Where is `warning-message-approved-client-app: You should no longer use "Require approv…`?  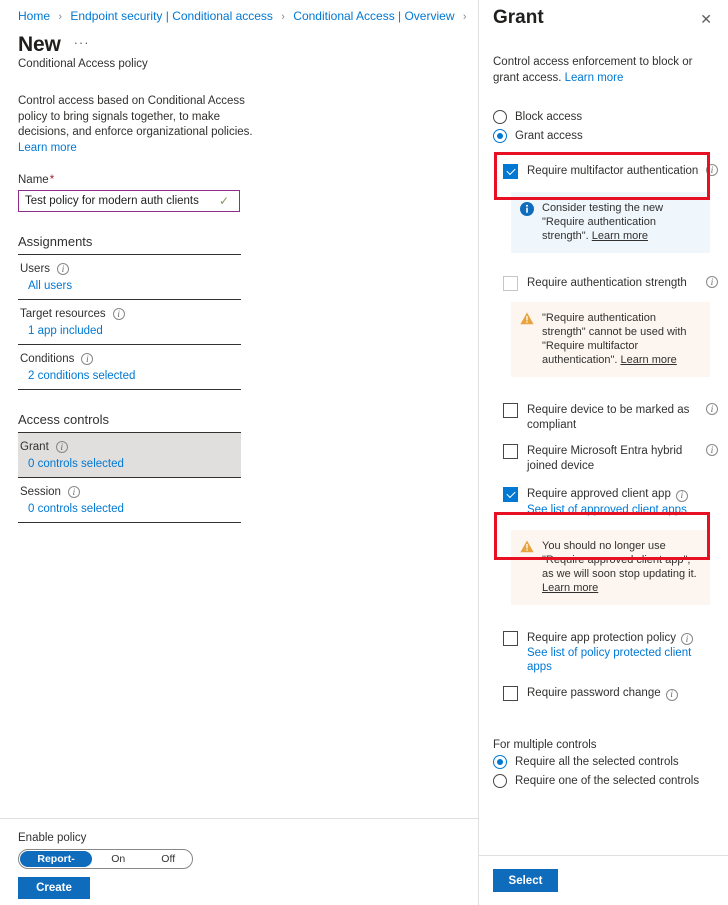
warning-message-approved-client-app: You should no longer use "Require approv… is located at coordinates (610, 567).